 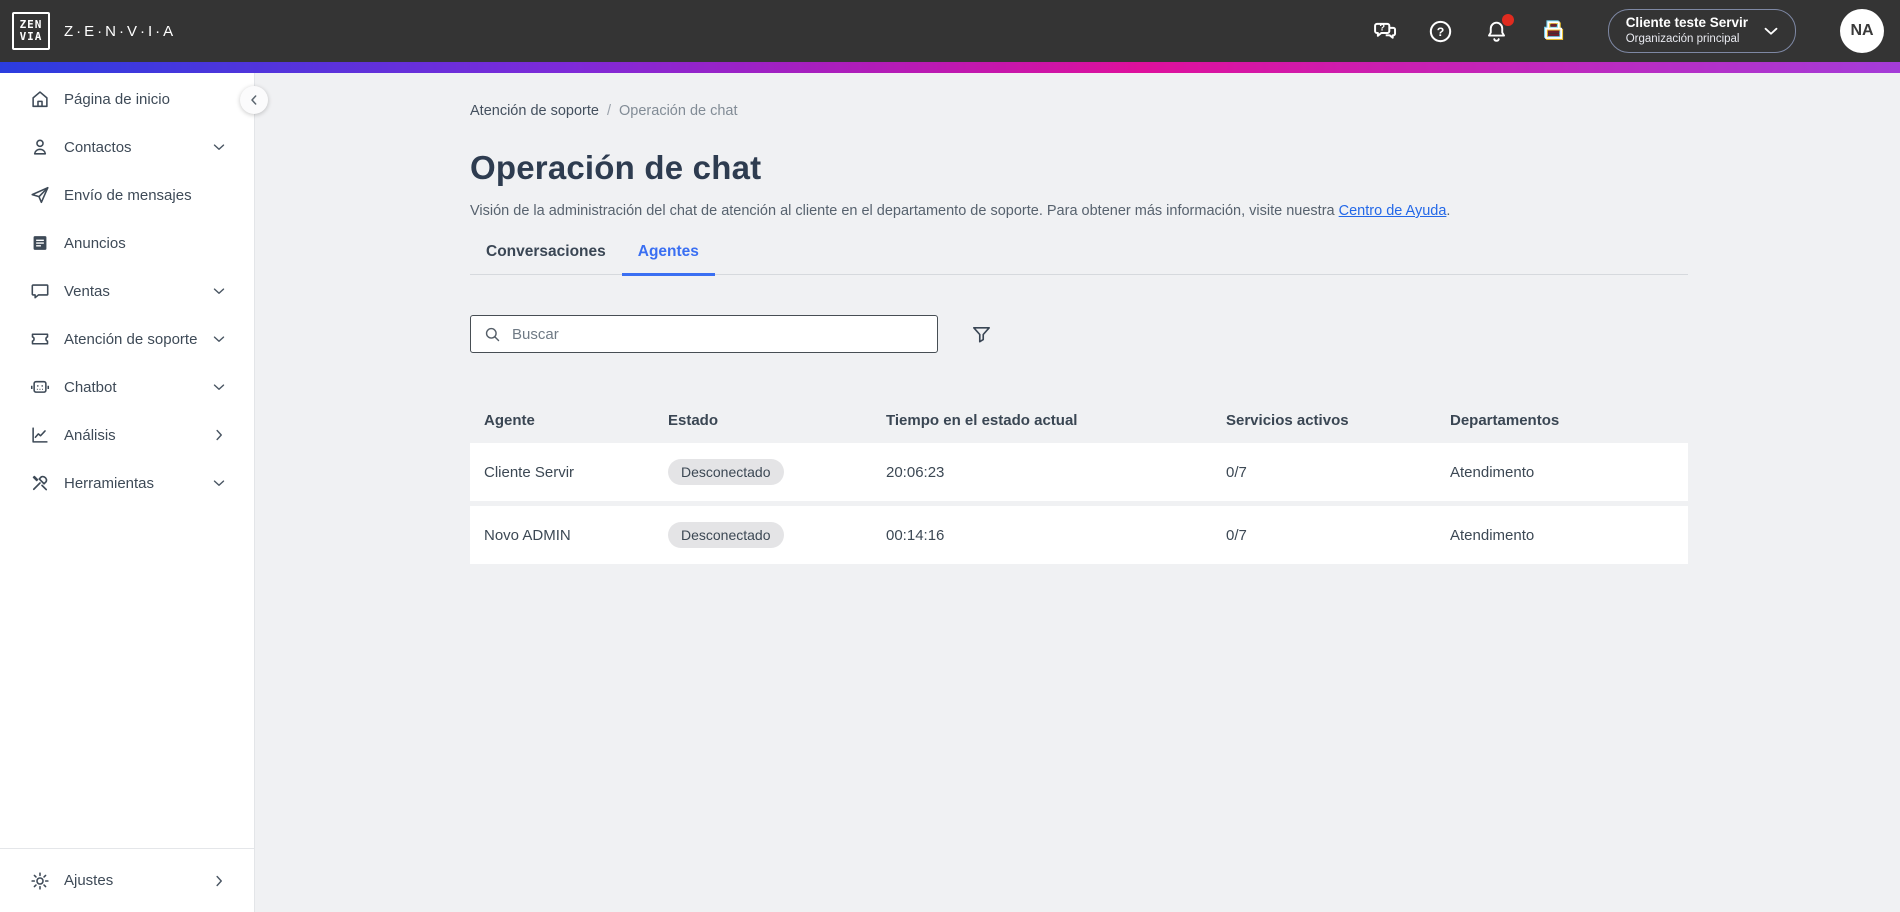 I want to click on help-button: ?, so click(x=1441, y=31).